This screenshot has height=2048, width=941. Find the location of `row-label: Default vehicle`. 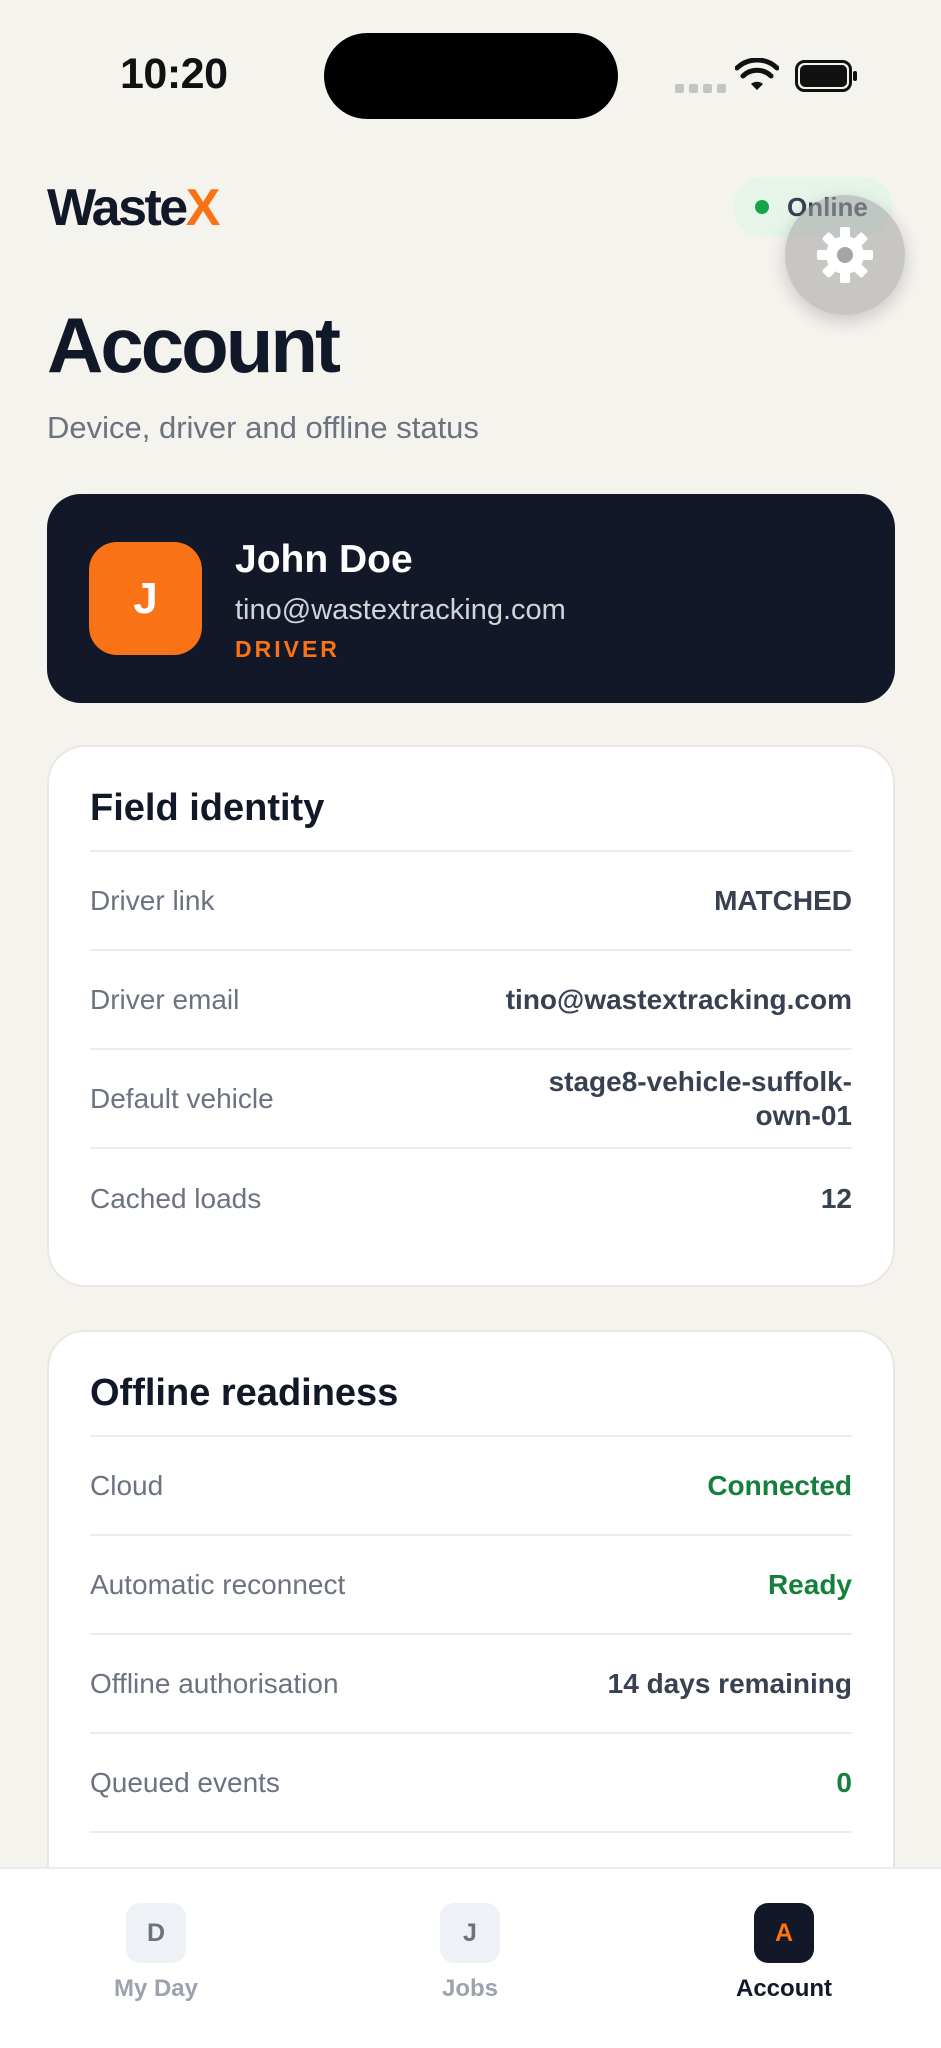

row-label: Default vehicle is located at coordinates (182, 1098).